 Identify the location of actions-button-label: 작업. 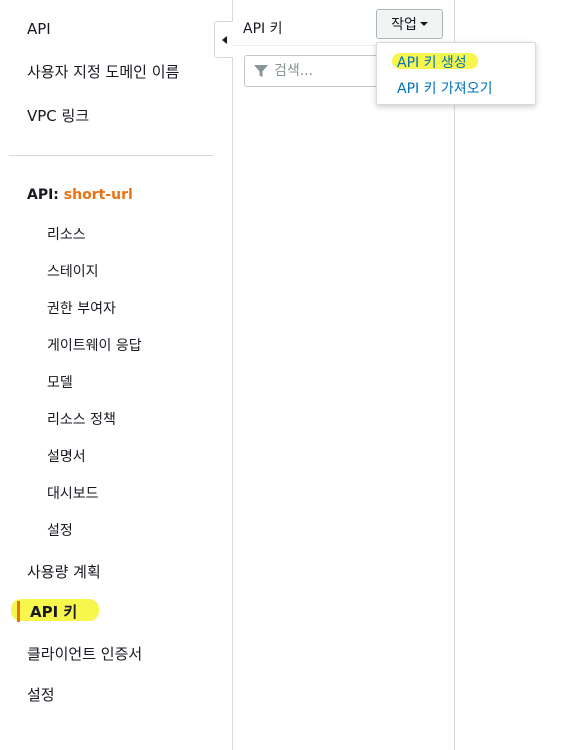
(404, 25).